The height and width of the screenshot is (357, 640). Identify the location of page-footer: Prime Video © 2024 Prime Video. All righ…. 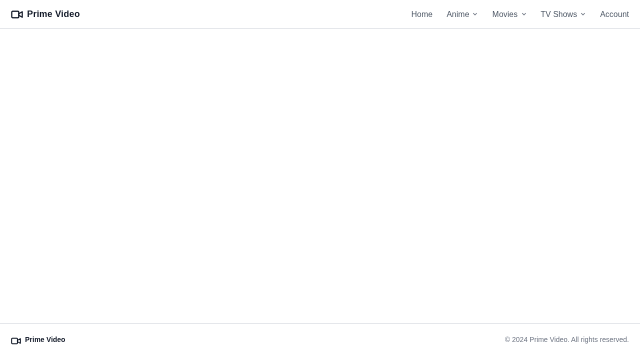
(320, 340).